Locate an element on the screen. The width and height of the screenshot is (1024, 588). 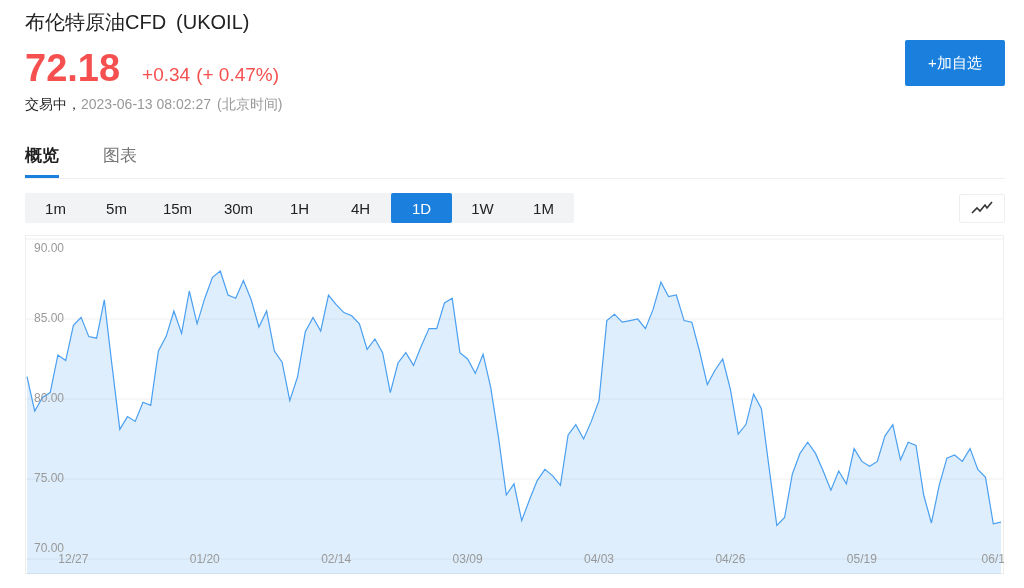
period-button: 1D is located at coordinates (421, 208).